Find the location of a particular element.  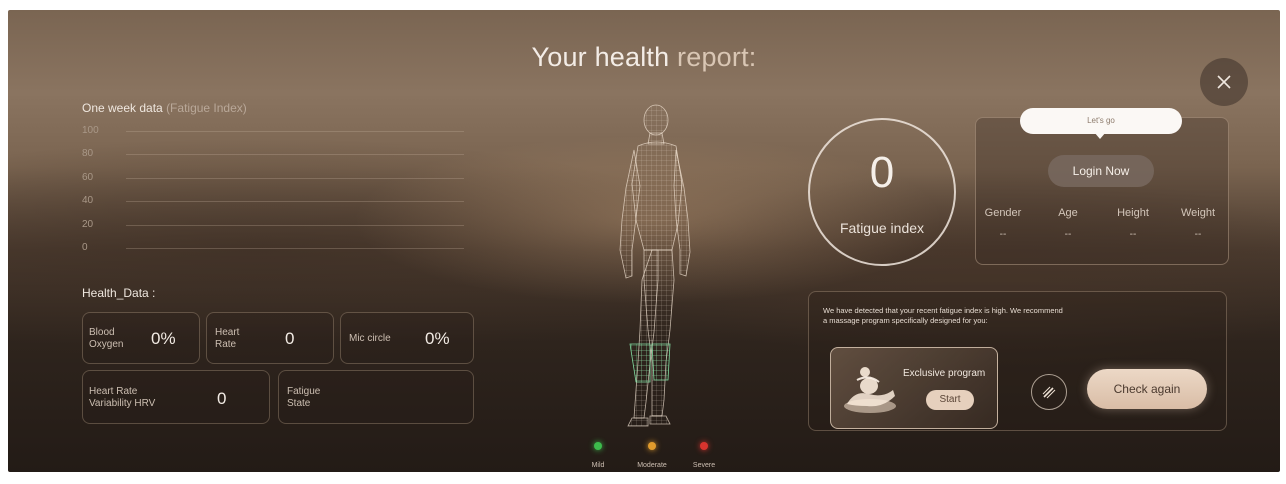

hrv-label: Heart Rate Variability HRV is located at coordinates (122, 398).